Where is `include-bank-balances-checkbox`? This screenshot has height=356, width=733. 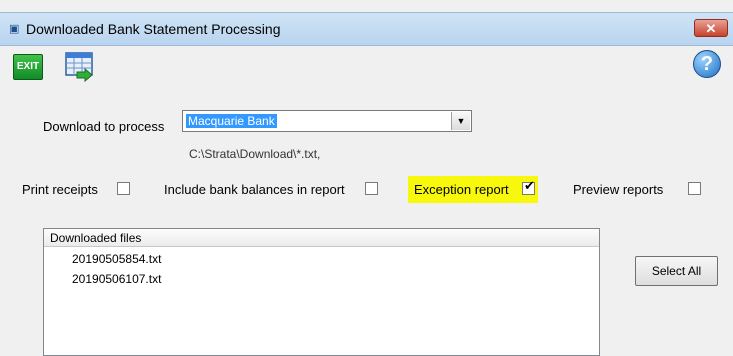
include-bank-balances-checkbox is located at coordinates (371, 188).